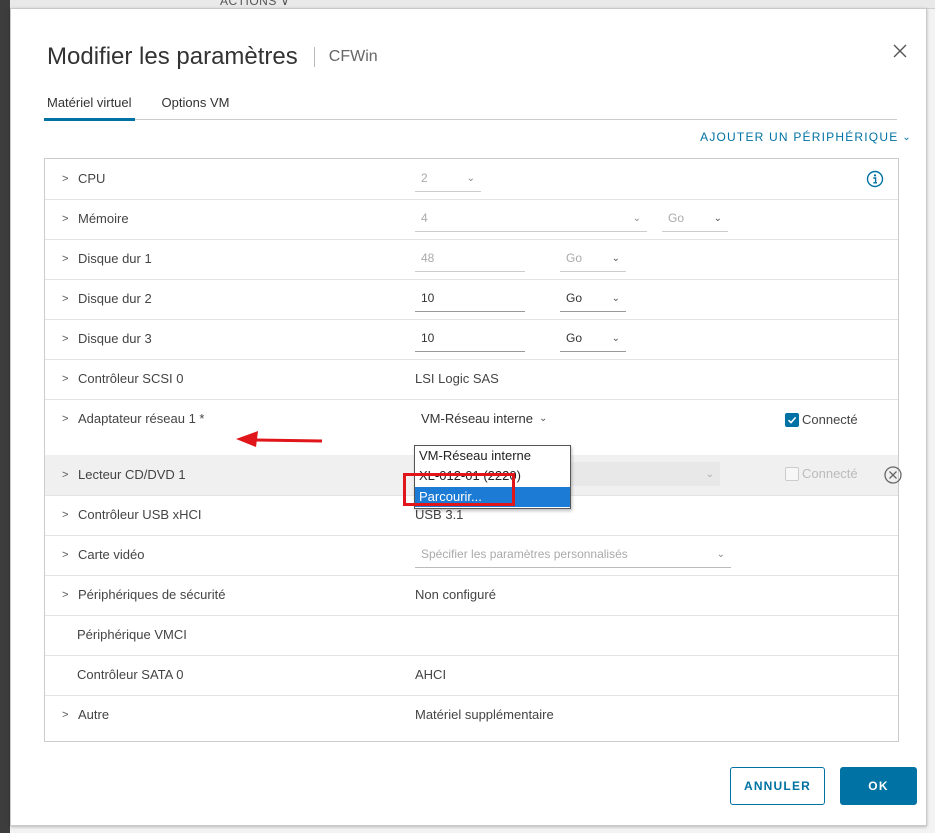 This screenshot has width=935, height=833. I want to click on row-other: > Autre Matériel supplémentaire, so click(471, 715).